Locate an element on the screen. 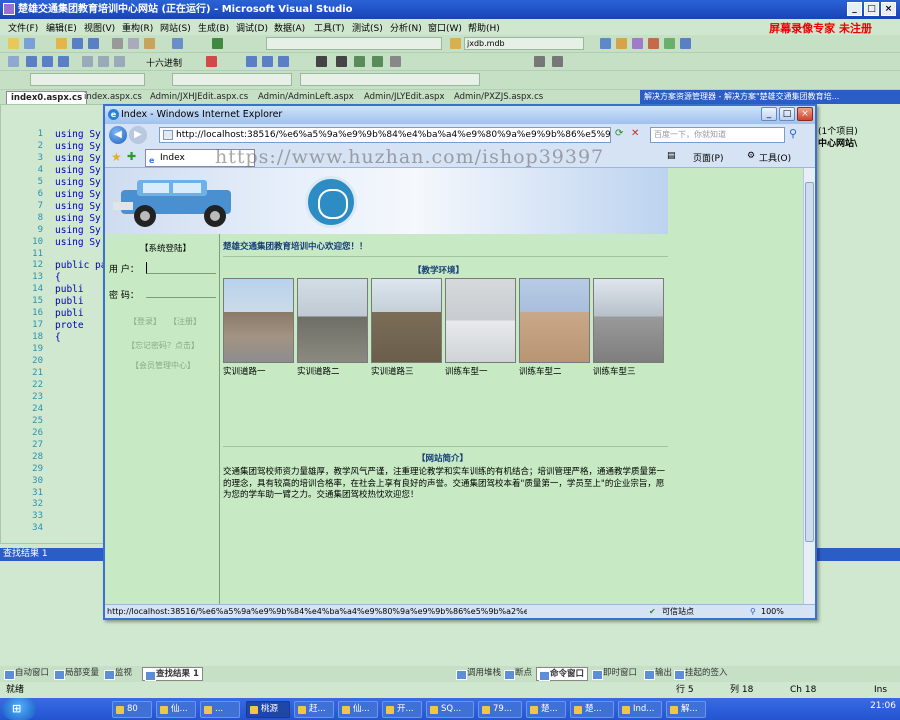 Image resolution: width=900 pixels, height=720 pixels. tab-adminleft: Admin/AdminLeft.aspx is located at coordinates (306, 97).